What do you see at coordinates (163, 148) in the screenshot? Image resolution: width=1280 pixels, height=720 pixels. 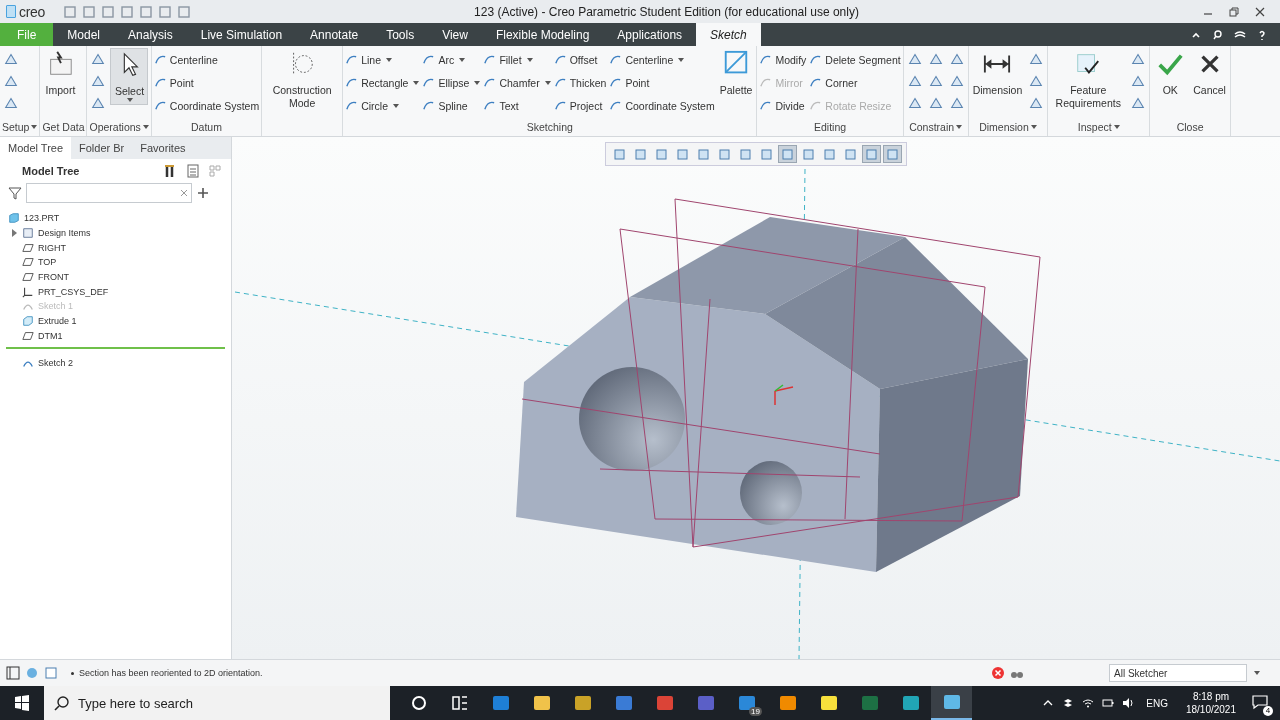 I see `panel-tab: Favorites` at bounding box center [163, 148].